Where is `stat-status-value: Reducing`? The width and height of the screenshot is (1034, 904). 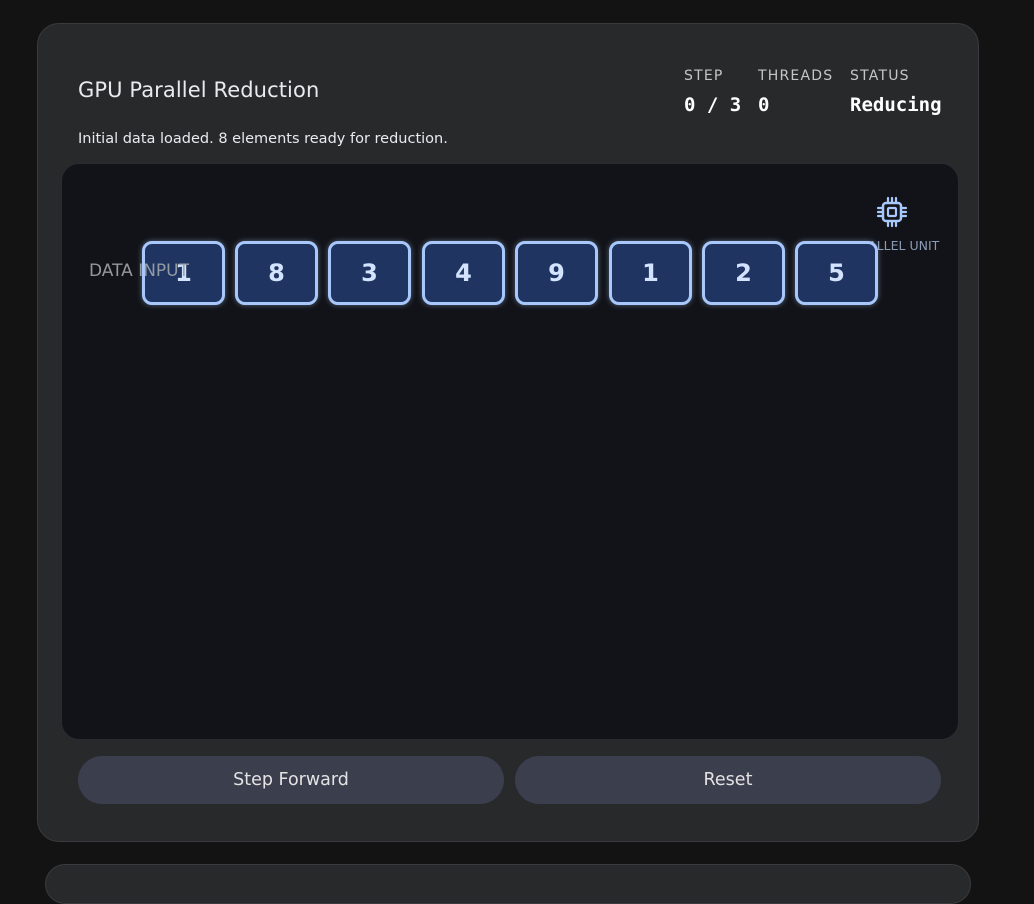
stat-status-value: Reducing is located at coordinates (896, 105).